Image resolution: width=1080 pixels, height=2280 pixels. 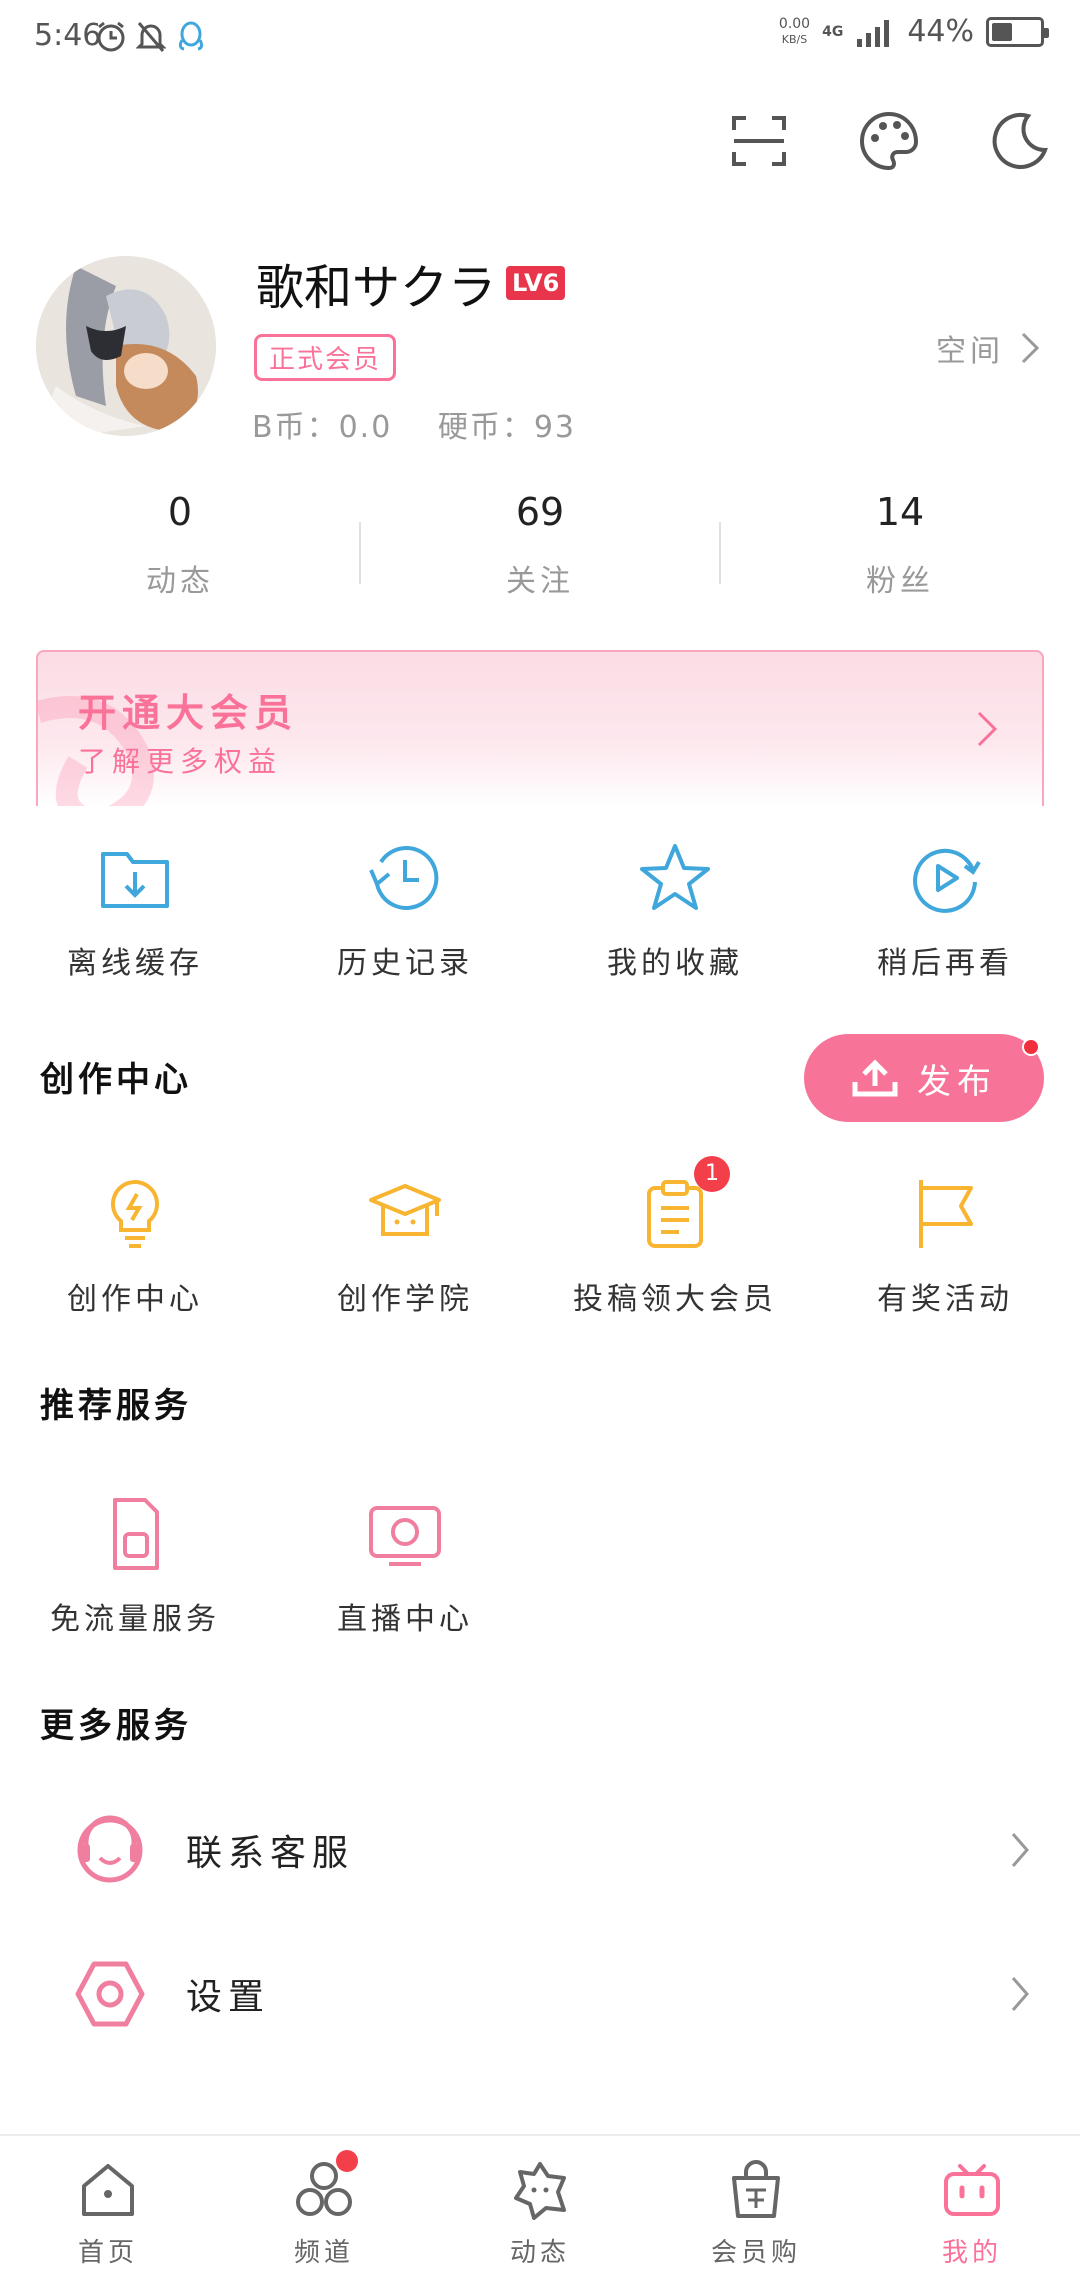 I want to click on nav-label: 我的, so click(x=971, y=2253).